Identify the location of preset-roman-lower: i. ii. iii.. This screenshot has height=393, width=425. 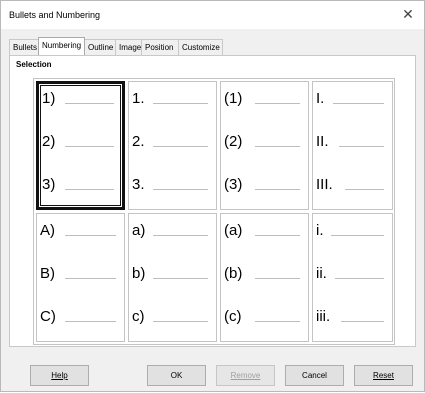
(352, 277).